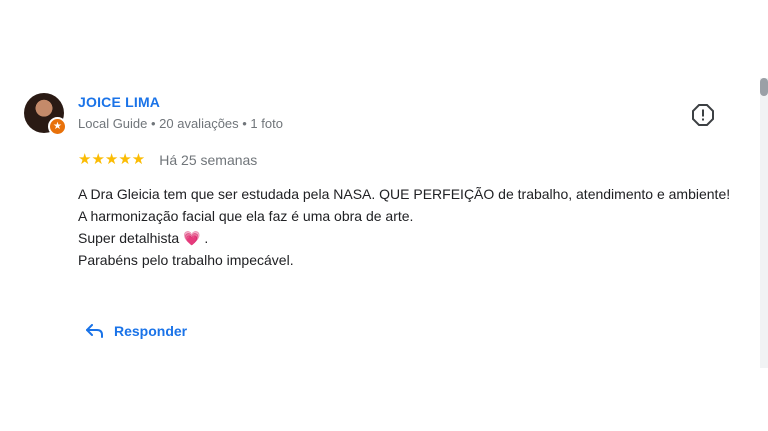 The height and width of the screenshot is (431, 768). Describe the element at coordinates (57, 126) in the screenshot. I see `local-guide-star-icon: ★` at that location.